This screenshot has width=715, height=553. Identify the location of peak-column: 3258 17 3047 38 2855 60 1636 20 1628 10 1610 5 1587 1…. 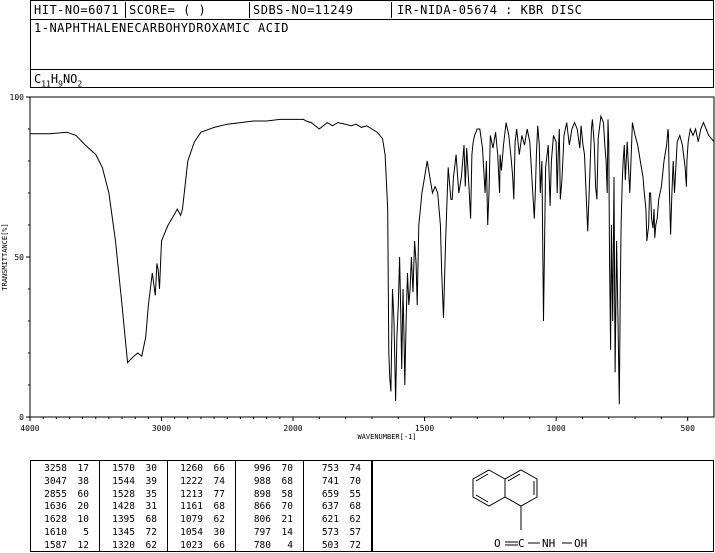
(63, 508).